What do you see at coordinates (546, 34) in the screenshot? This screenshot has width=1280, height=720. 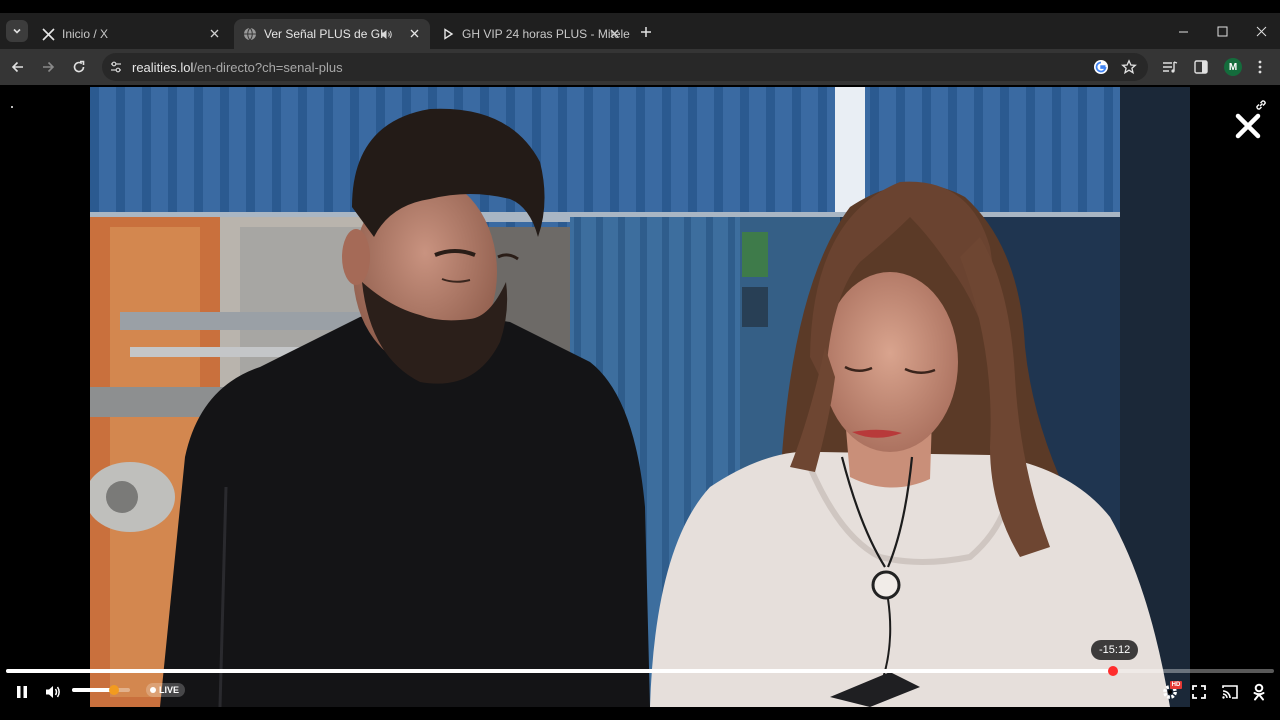 I see `tab-title: GH VIP 24 horas PLUS - Mitele` at bounding box center [546, 34].